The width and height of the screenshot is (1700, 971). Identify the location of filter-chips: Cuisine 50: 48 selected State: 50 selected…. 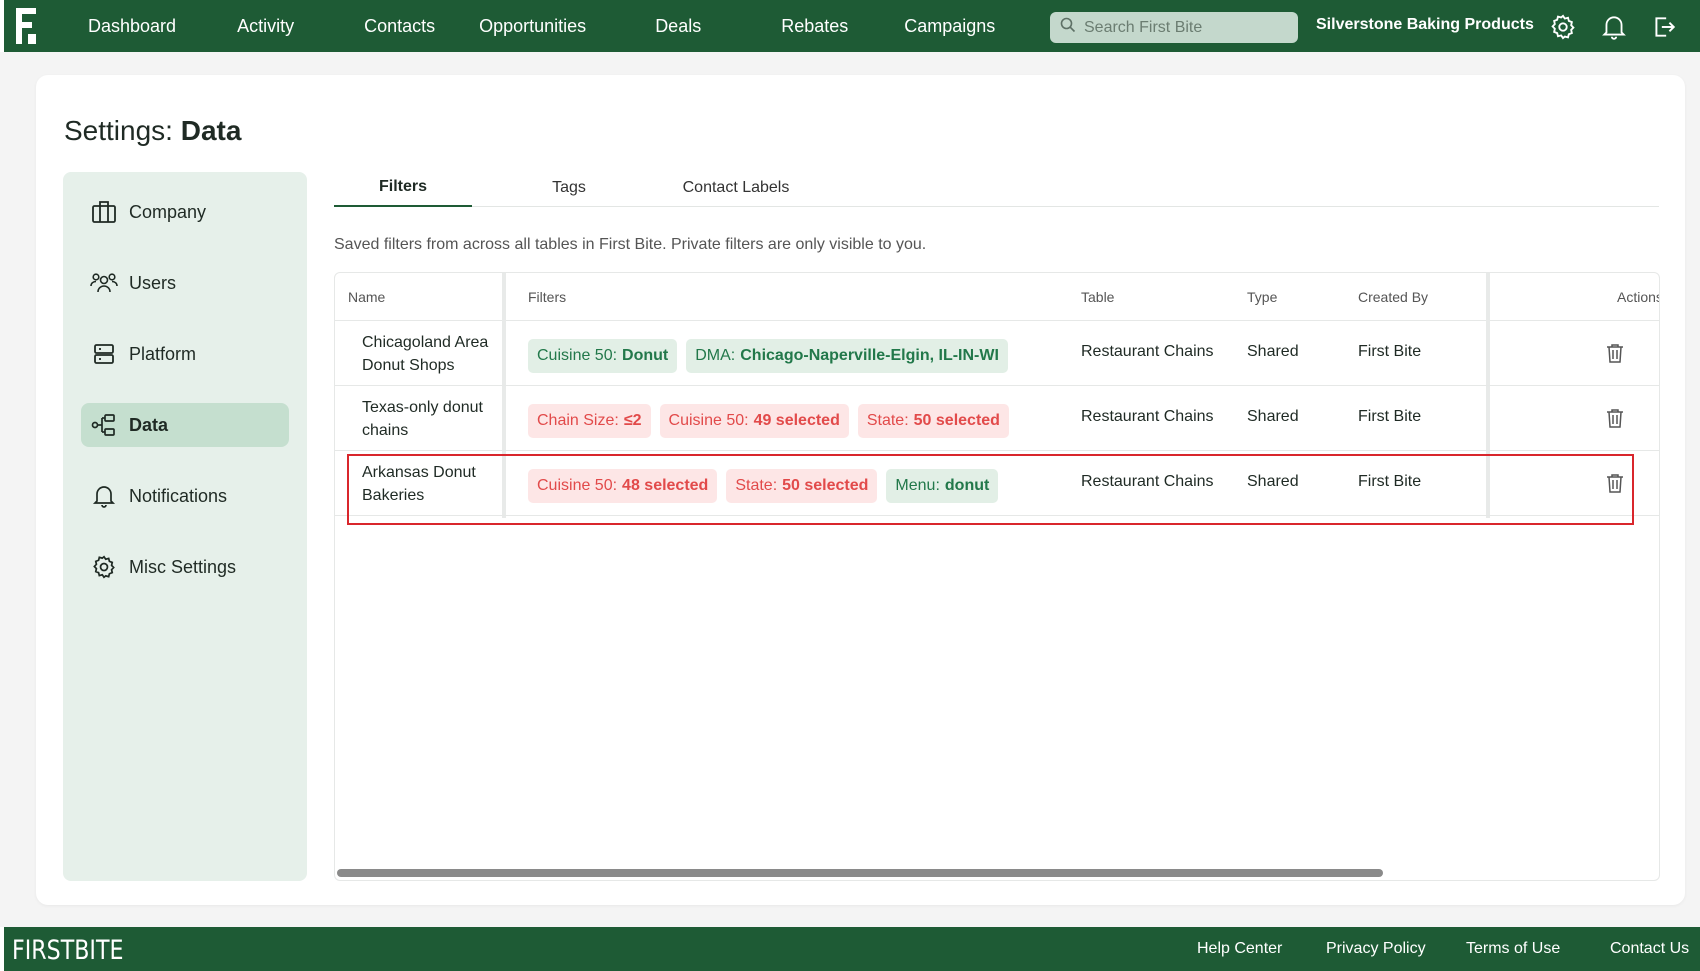
(767, 486).